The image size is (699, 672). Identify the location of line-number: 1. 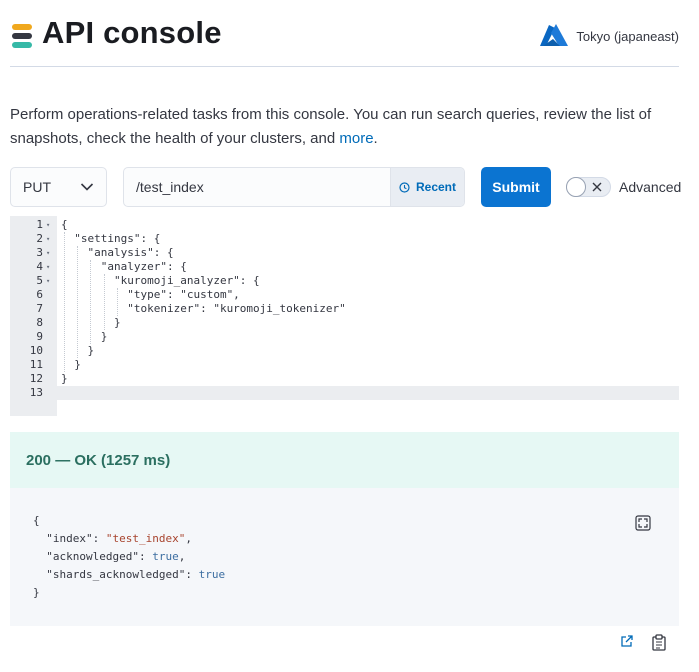
(39, 224).